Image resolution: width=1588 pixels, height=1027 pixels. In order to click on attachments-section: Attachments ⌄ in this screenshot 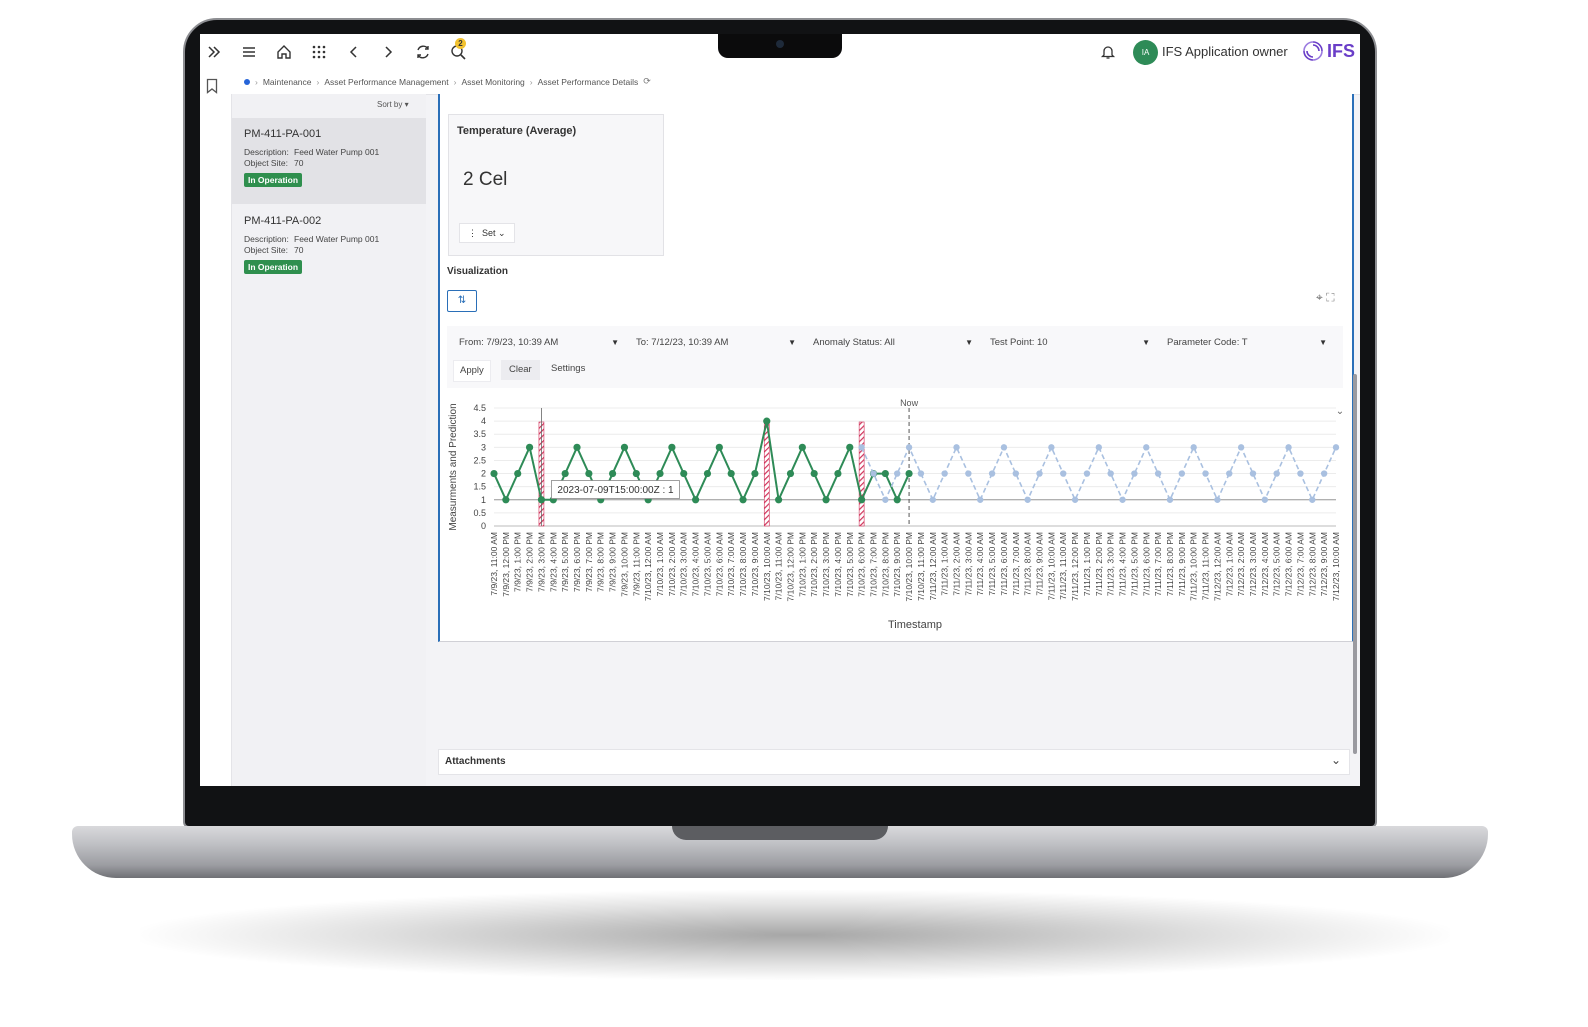, I will do `click(894, 762)`.